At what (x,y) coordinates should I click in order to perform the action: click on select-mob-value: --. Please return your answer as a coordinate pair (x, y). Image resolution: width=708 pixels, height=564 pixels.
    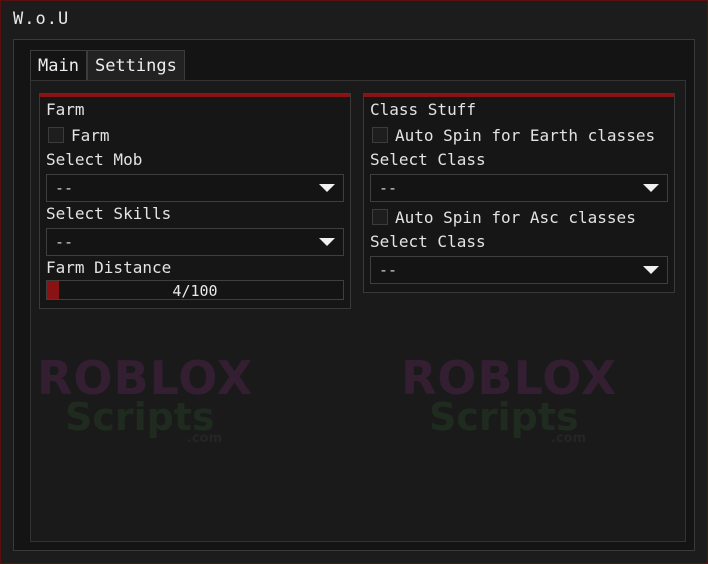
    Looking at the image, I should click on (64, 188).